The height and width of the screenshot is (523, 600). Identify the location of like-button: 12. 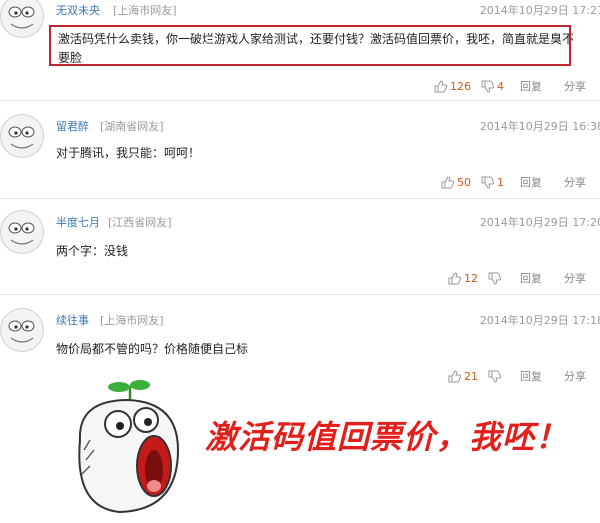
(463, 278).